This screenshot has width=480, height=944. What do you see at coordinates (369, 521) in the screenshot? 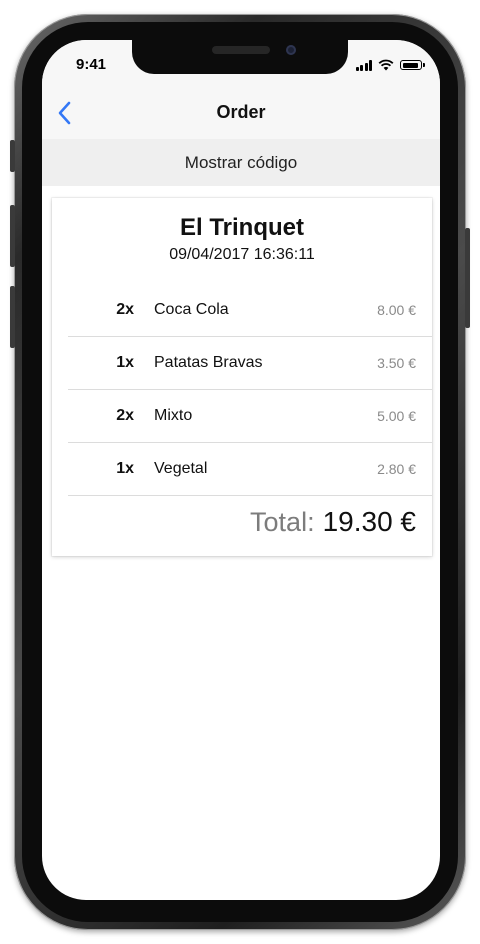
I see `total-amount: 19.30 €` at bounding box center [369, 521].